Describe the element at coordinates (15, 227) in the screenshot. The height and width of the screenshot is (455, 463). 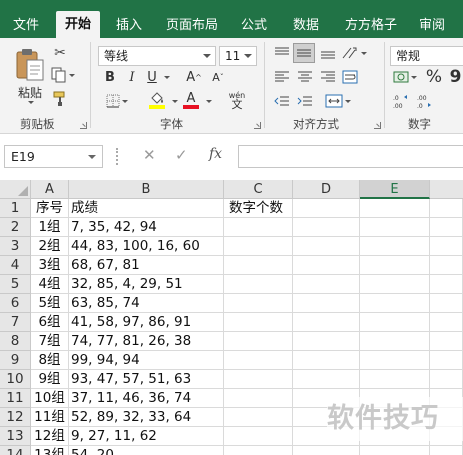
I see `row-header: 2` at that location.